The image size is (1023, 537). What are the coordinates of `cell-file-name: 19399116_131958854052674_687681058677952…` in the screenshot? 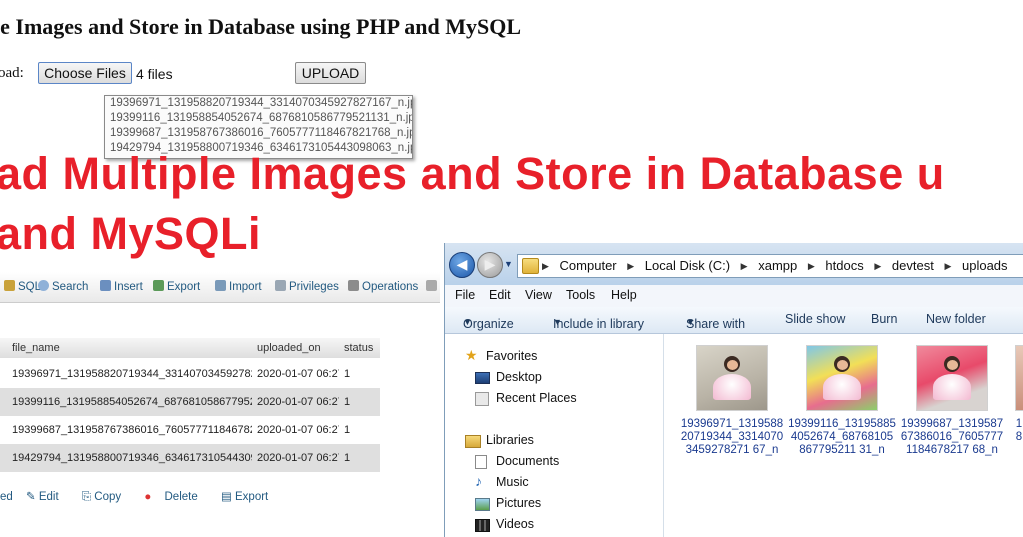 It's located at (132, 402).